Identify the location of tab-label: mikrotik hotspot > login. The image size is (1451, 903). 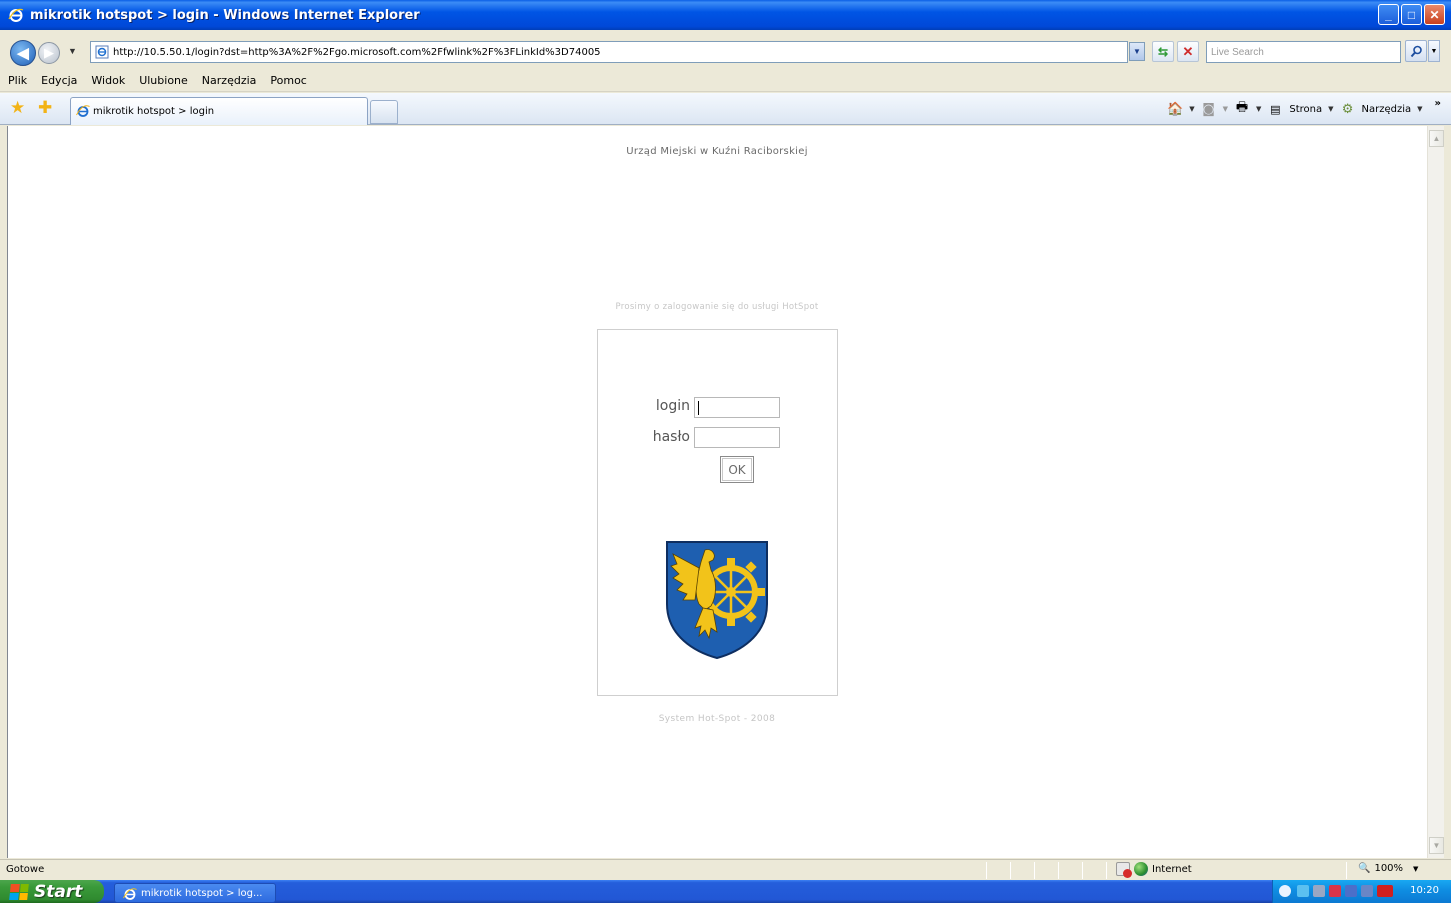
(154, 111).